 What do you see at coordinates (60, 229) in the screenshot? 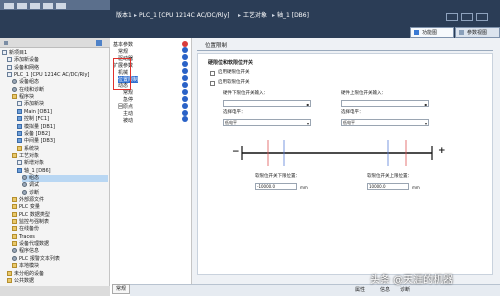
I see `tree-item: 在线备份` at bounding box center [60, 229].